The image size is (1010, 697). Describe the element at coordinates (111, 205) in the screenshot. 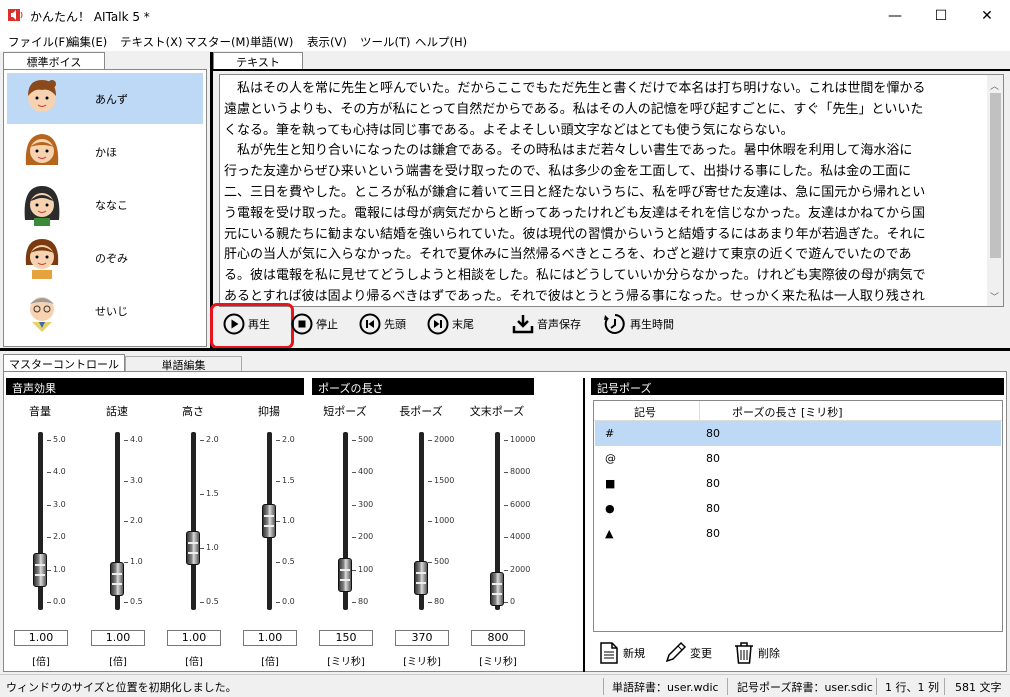

I see `voice-name: ななこ` at that location.